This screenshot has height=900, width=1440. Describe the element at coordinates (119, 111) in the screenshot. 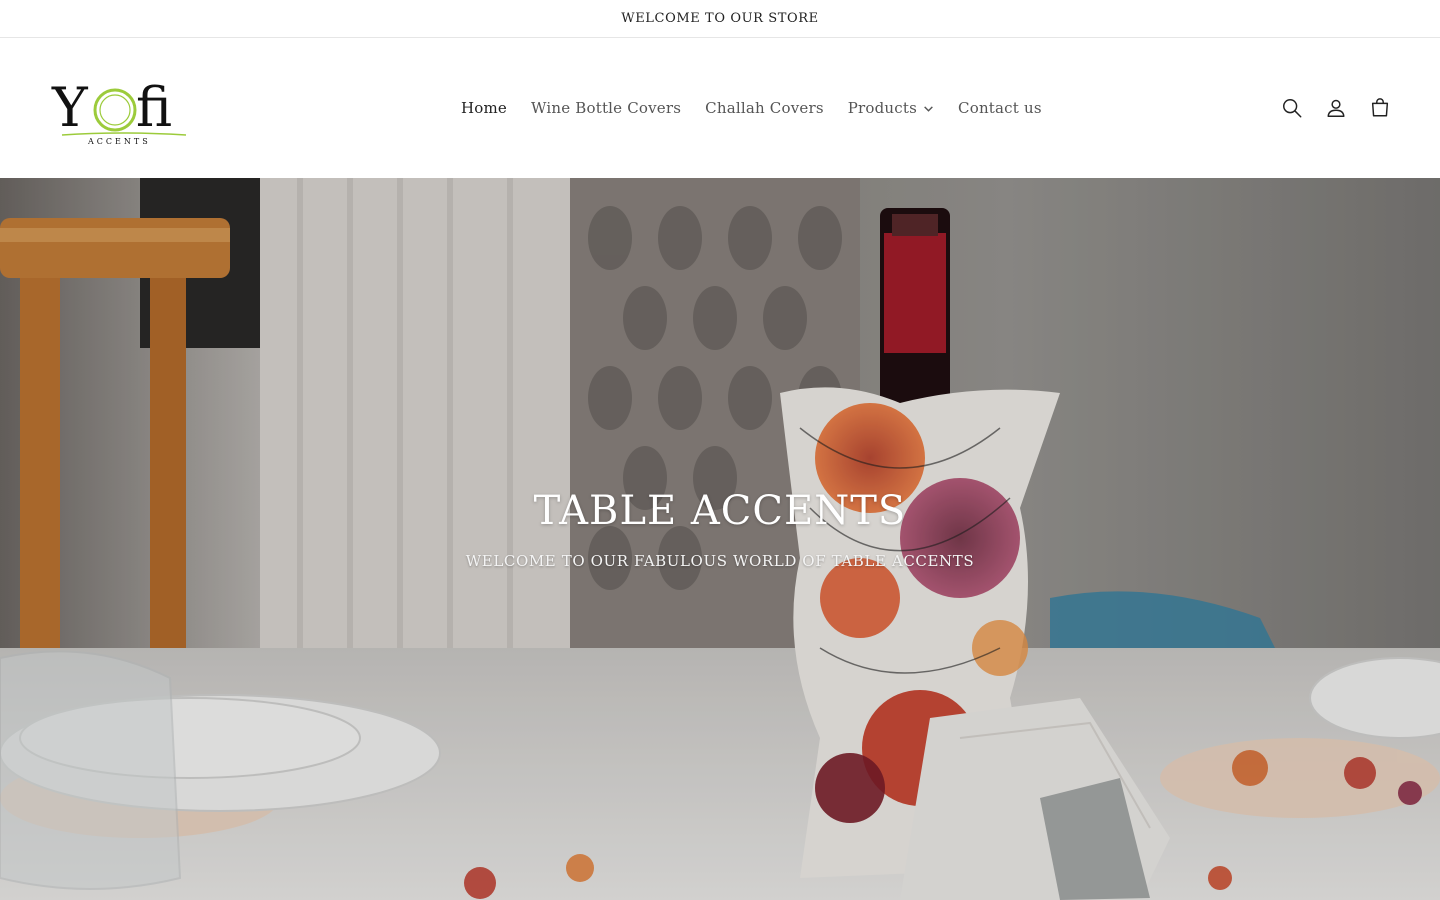

I see `logo-mark: Y fi ACCENTS` at that location.